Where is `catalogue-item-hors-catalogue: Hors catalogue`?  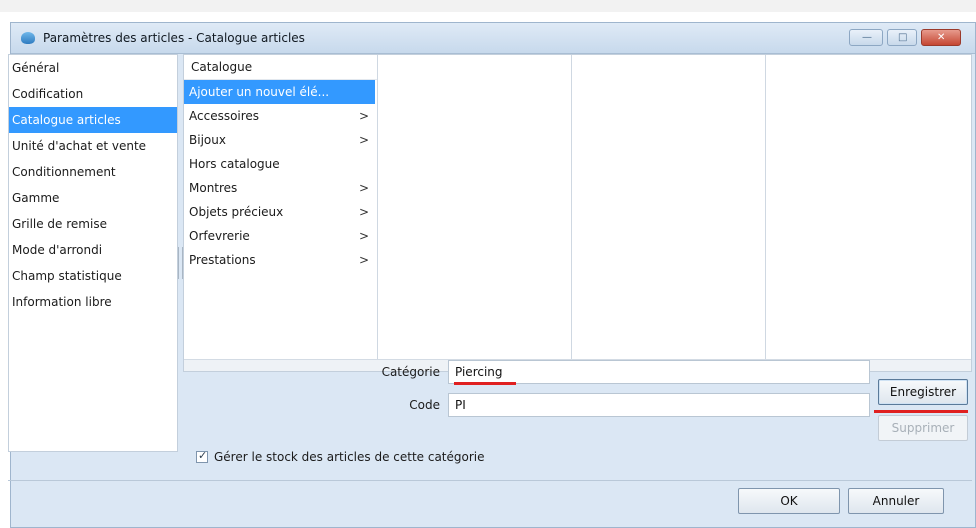
catalogue-item-hors-catalogue: Hors catalogue is located at coordinates (280, 164).